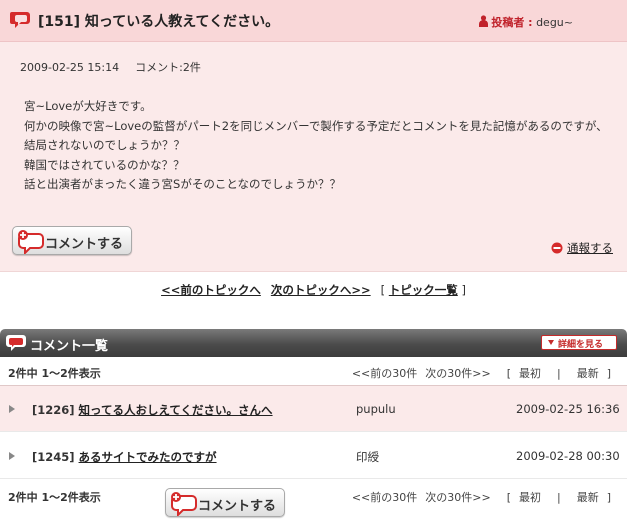 The height and width of the screenshot is (522, 627). Describe the element at coordinates (148, 457) in the screenshot. I see `comment-link: あるサイトでみたのですが` at that location.